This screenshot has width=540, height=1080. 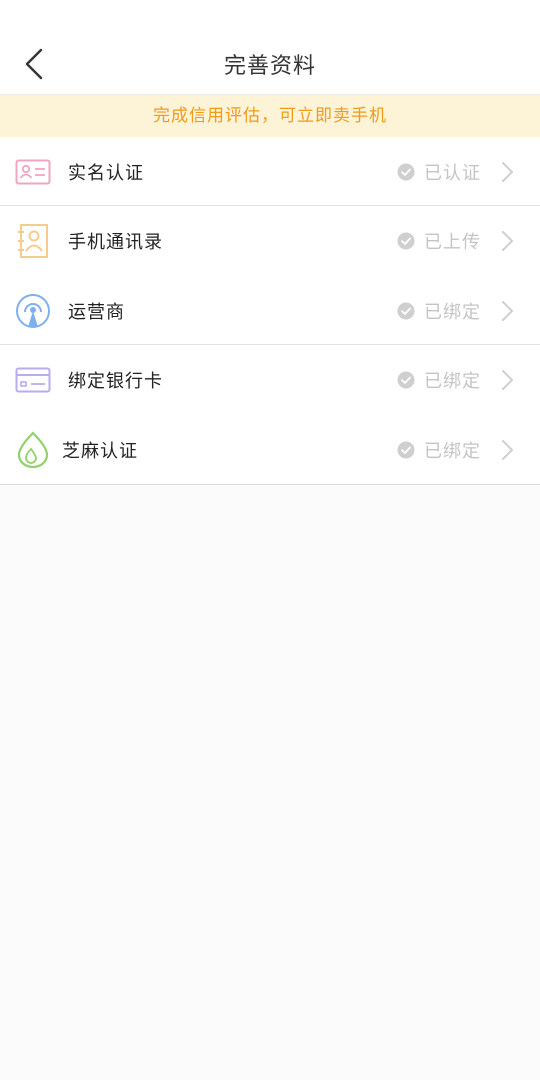 I want to click on credit-notice-banner: 完成信用评估，可立即卖手机, so click(x=270, y=116).